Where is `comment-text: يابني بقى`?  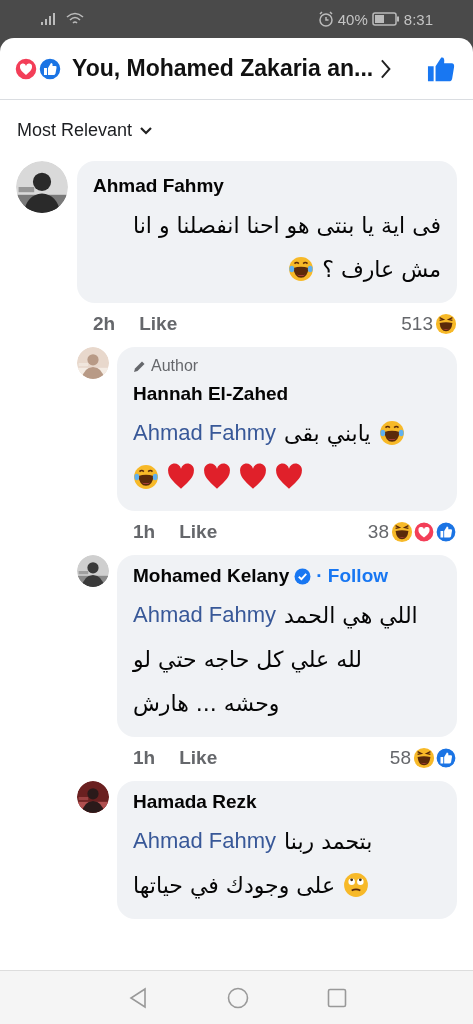
comment-text: يابني بقى is located at coordinates (327, 433).